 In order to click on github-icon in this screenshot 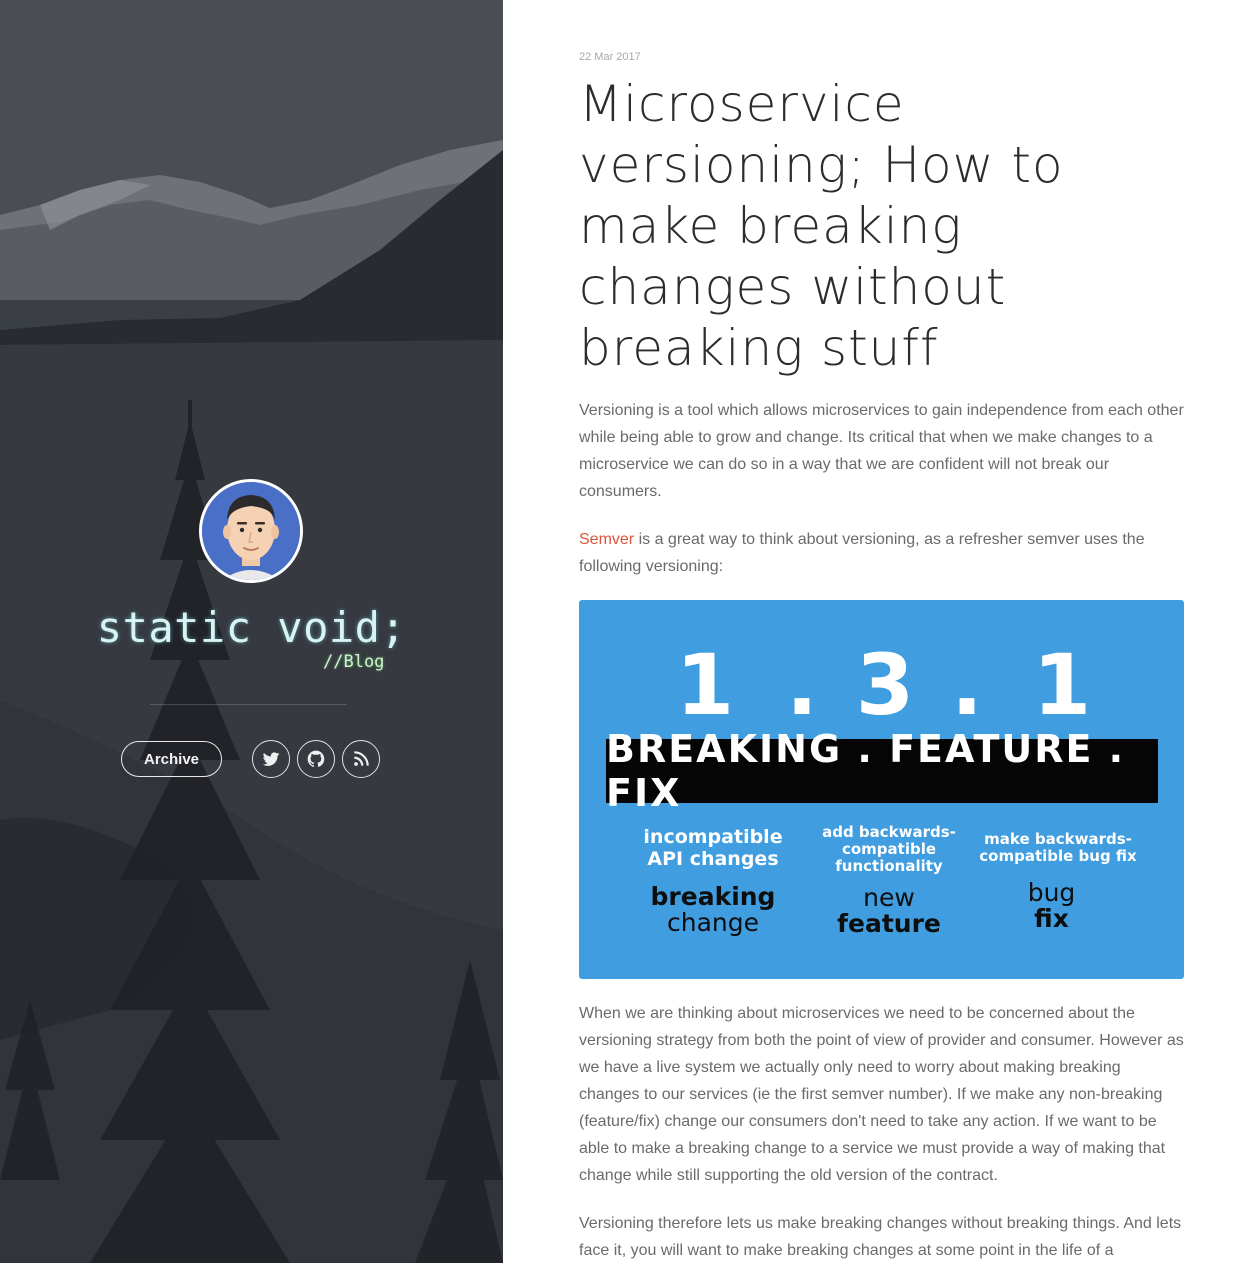, I will do `click(316, 758)`.